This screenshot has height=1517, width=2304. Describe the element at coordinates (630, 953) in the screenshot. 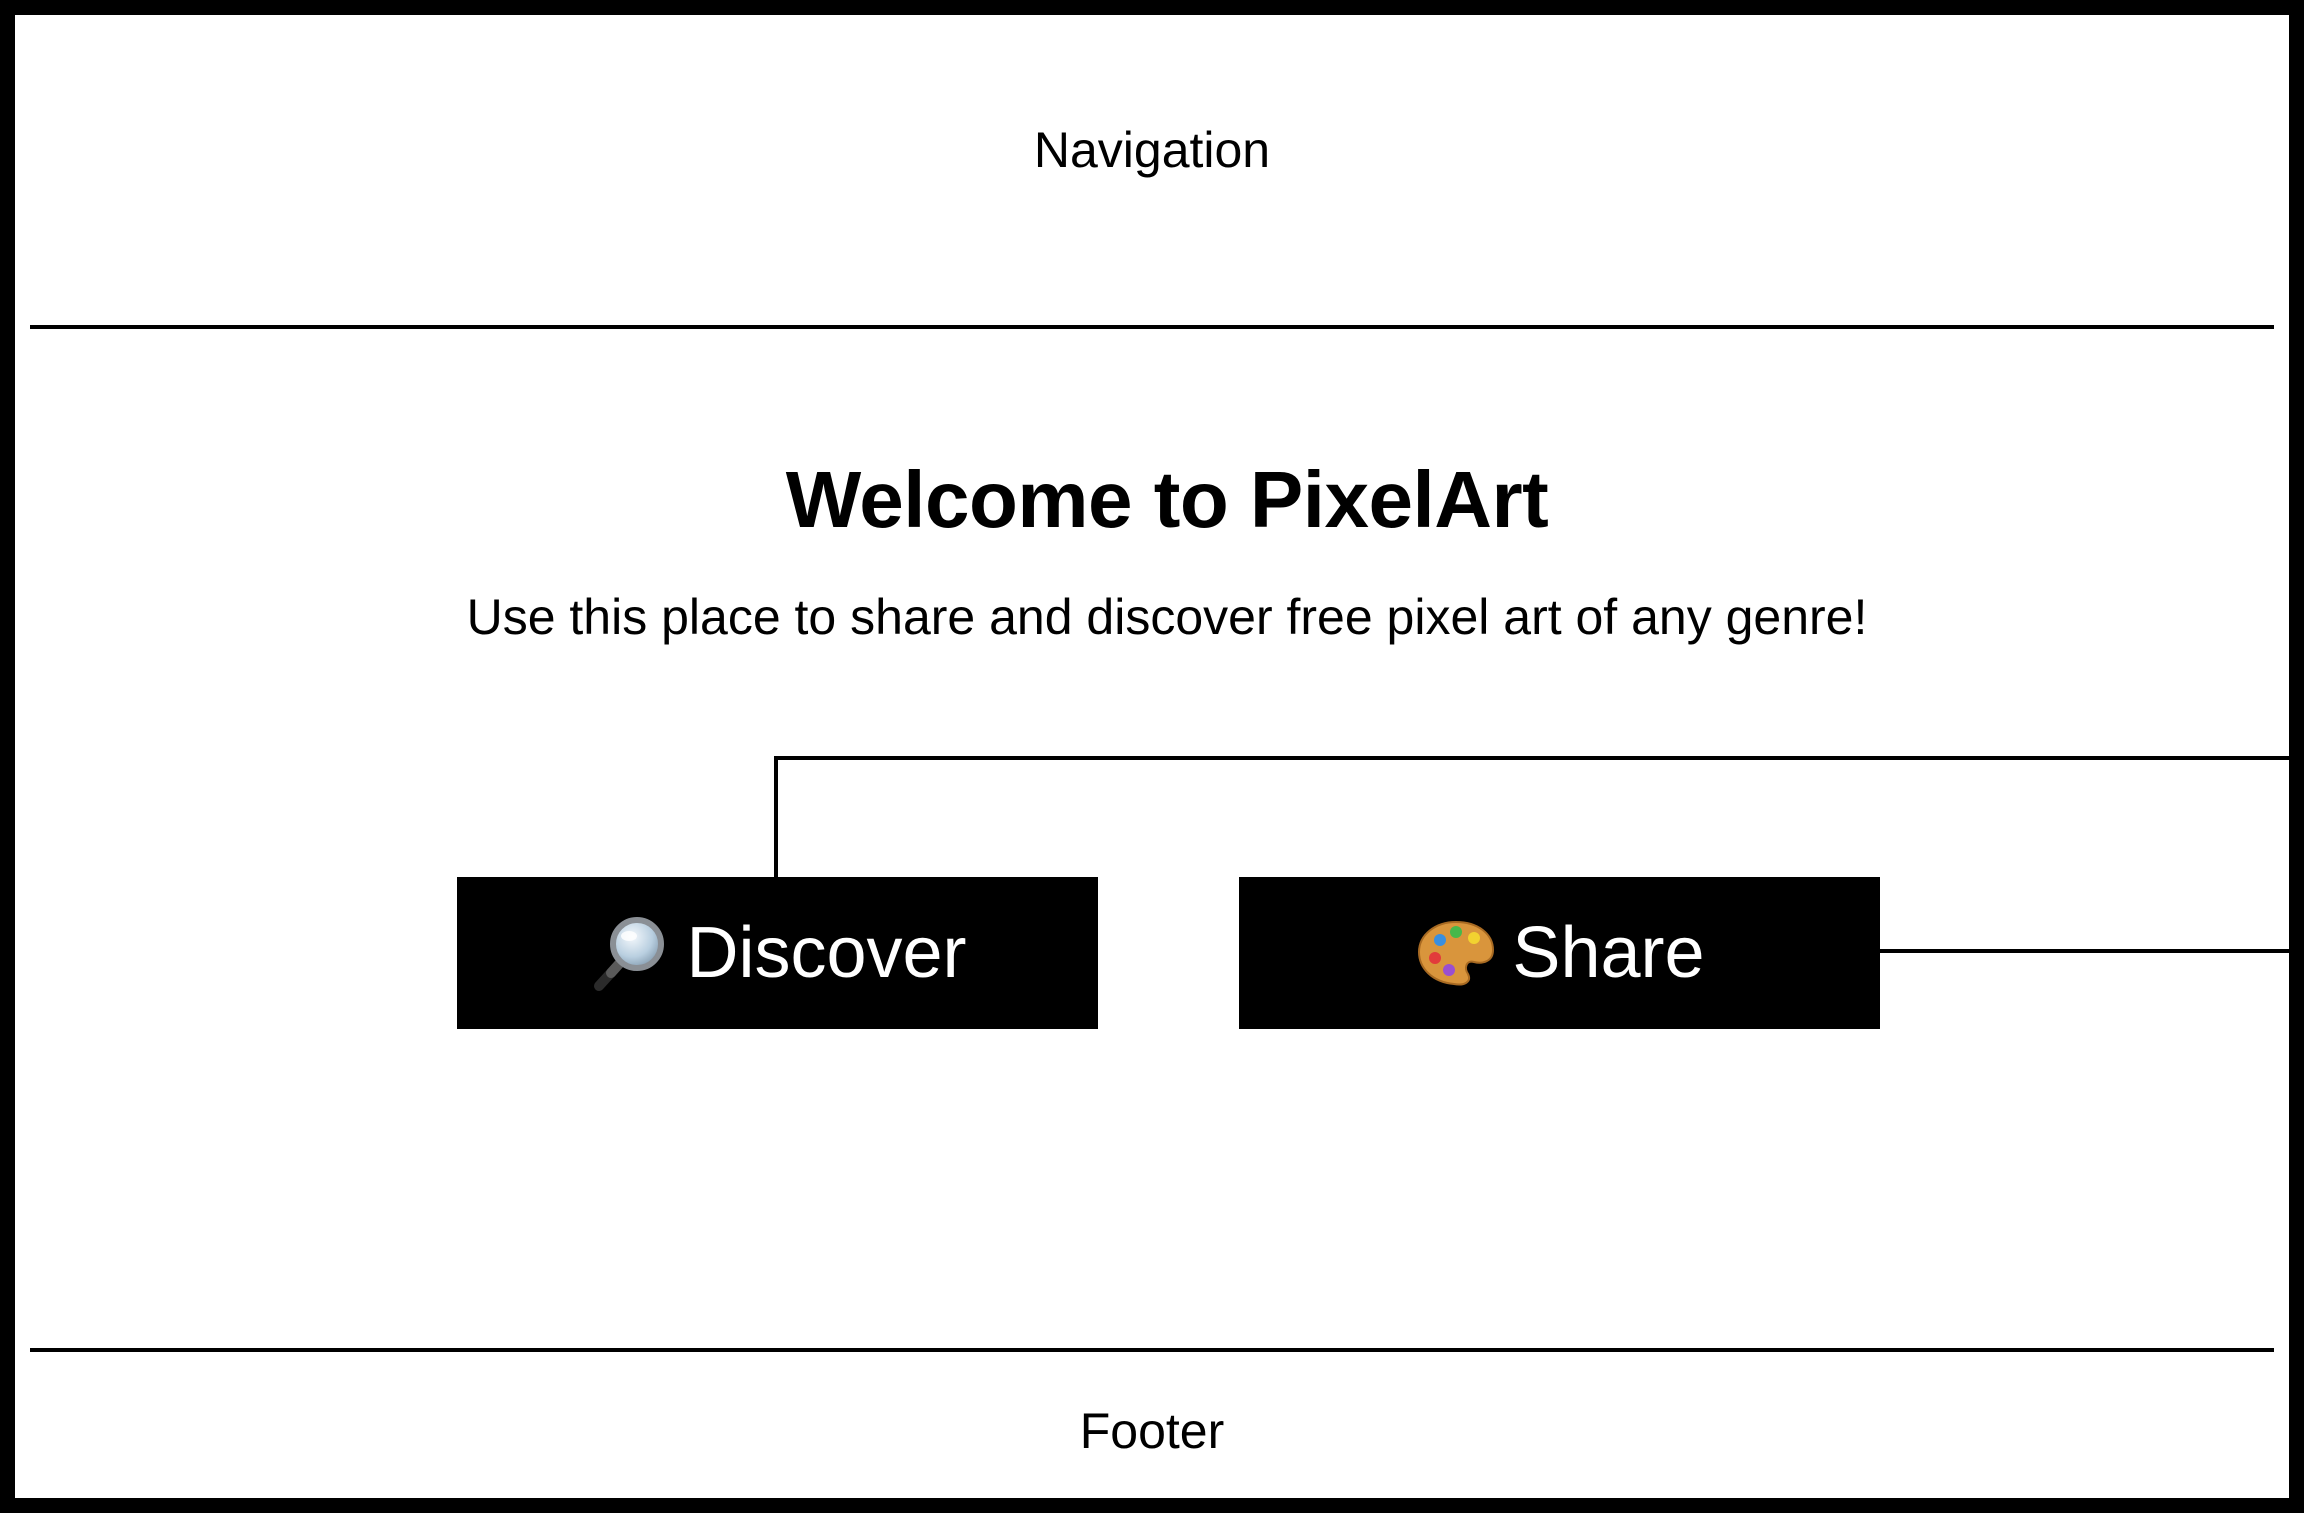

I see `magnifying-glass-icon` at that location.